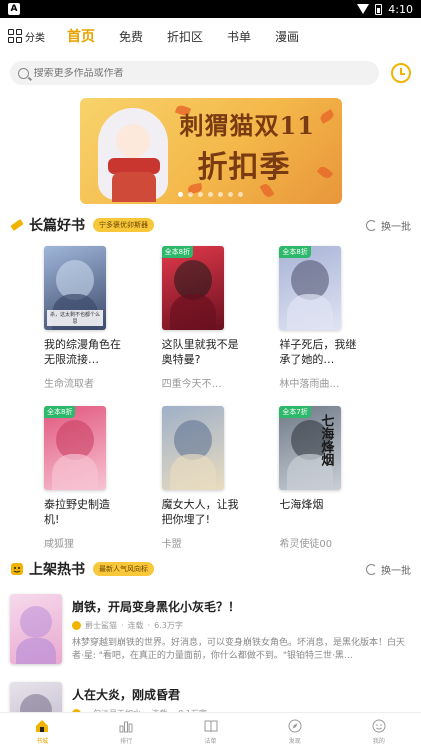 The height and width of the screenshot is (750, 421). What do you see at coordinates (185, 36) in the screenshot?
I see `tab-discount: 折扣区` at bounding box center [185, 36].